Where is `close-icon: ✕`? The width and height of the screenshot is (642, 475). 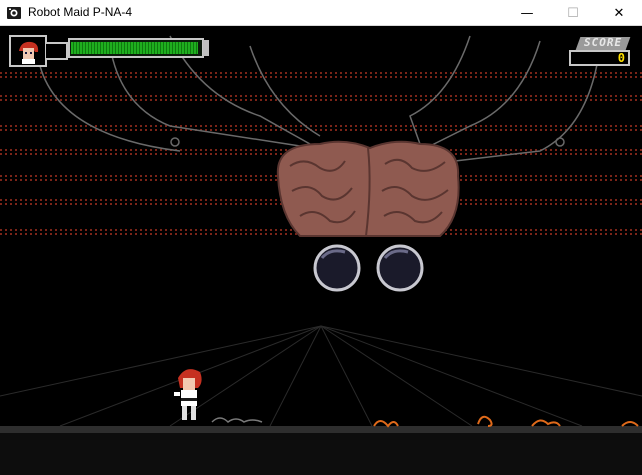
close-icon: ✕ is located at coordinates (619, 13).